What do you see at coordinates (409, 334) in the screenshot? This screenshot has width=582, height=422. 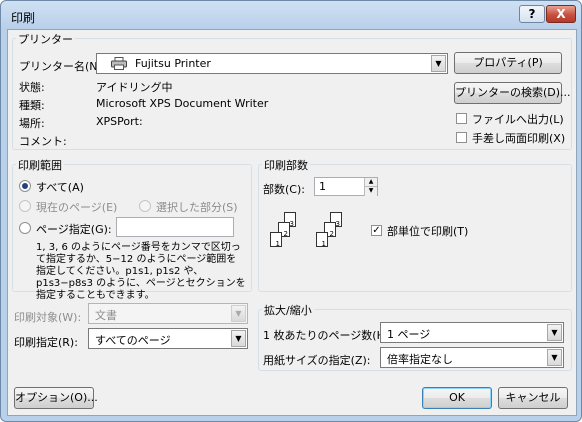 I see `pages-per-sheet-value: 1 ページ` at bounding box center [409, 334].